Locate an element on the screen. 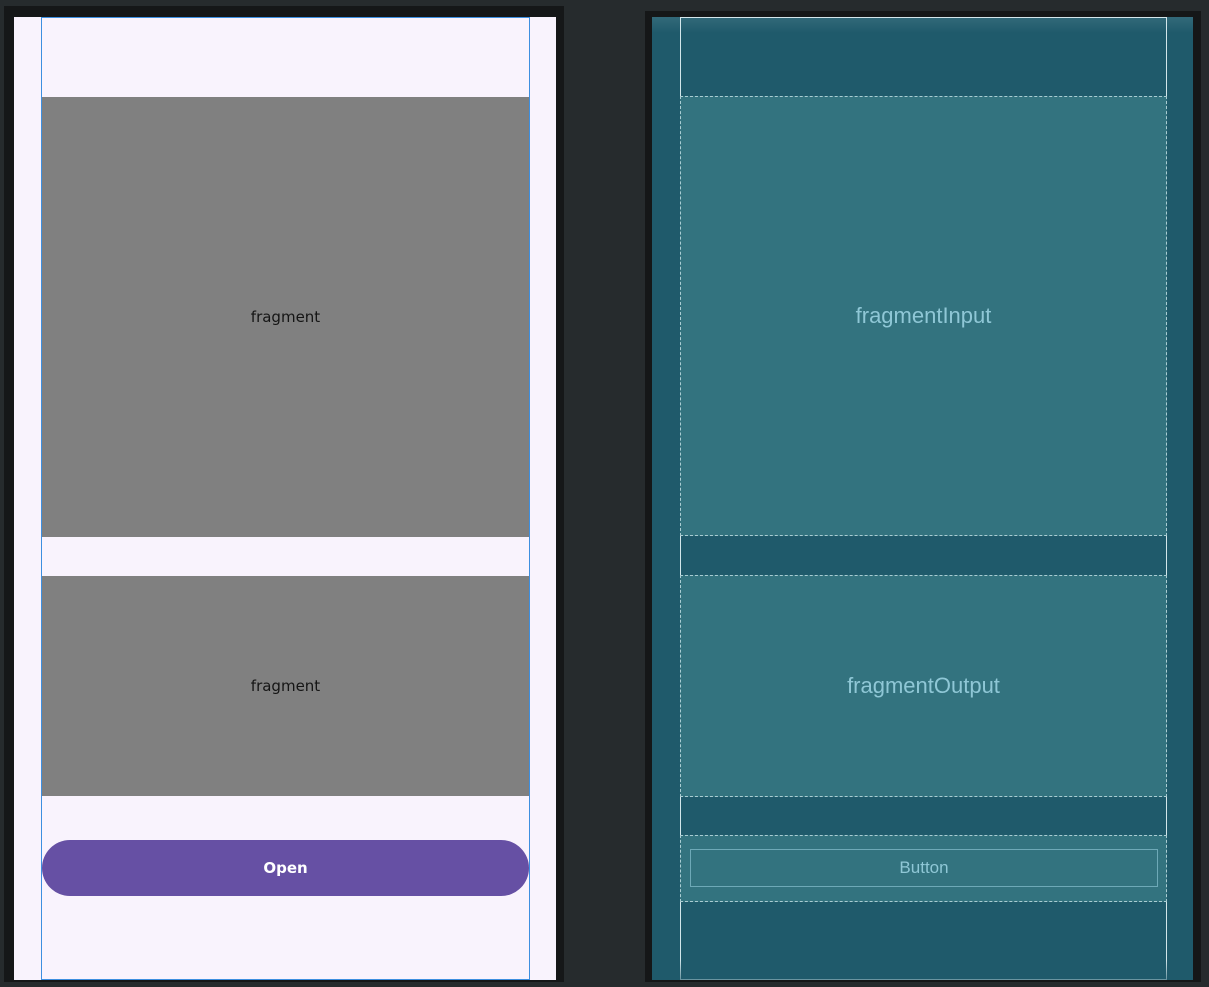 This screenshot has width=1209, height=987. design-fragment-output-label: fragment is located at coordinates (285, 686).